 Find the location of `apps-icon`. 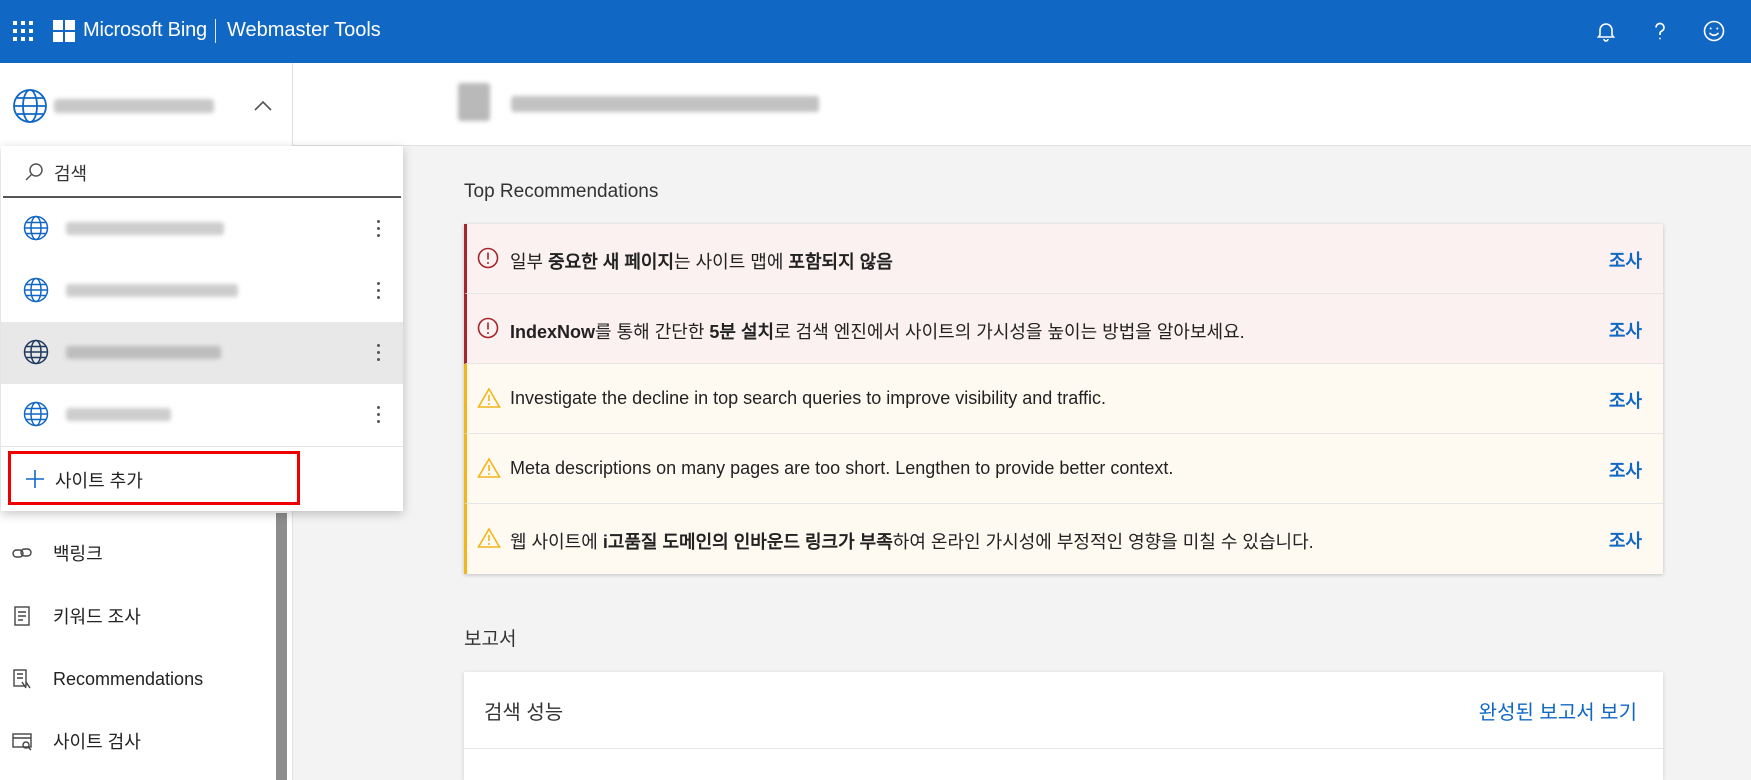

apps-icon is located at coordinates (23, 31).